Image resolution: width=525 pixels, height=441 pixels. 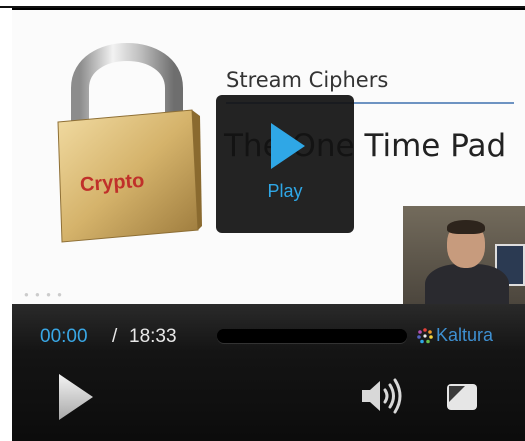 I want to click on current-time: 00:00, so click(x=64, y=336).